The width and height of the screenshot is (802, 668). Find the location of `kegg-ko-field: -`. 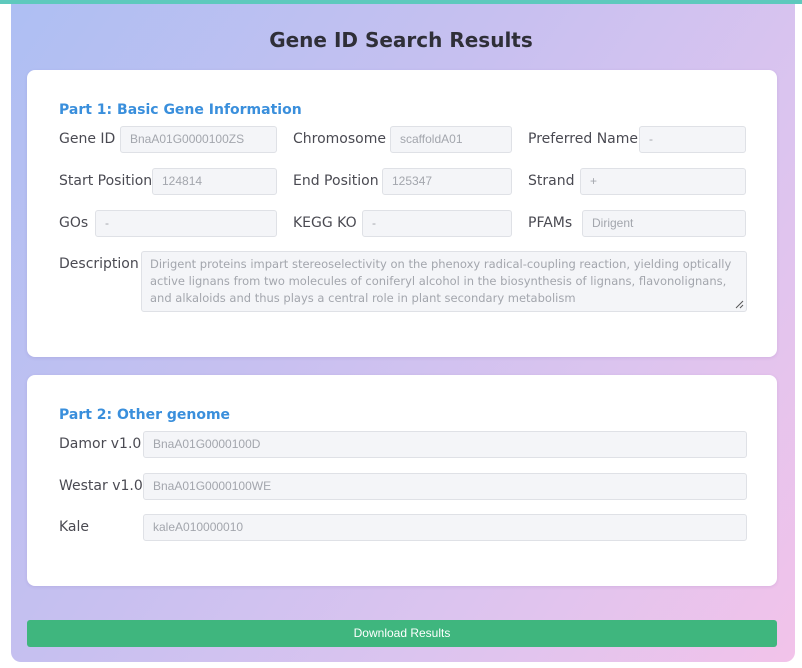

kegg-ko-field: - is located at coordinates (437, 223).